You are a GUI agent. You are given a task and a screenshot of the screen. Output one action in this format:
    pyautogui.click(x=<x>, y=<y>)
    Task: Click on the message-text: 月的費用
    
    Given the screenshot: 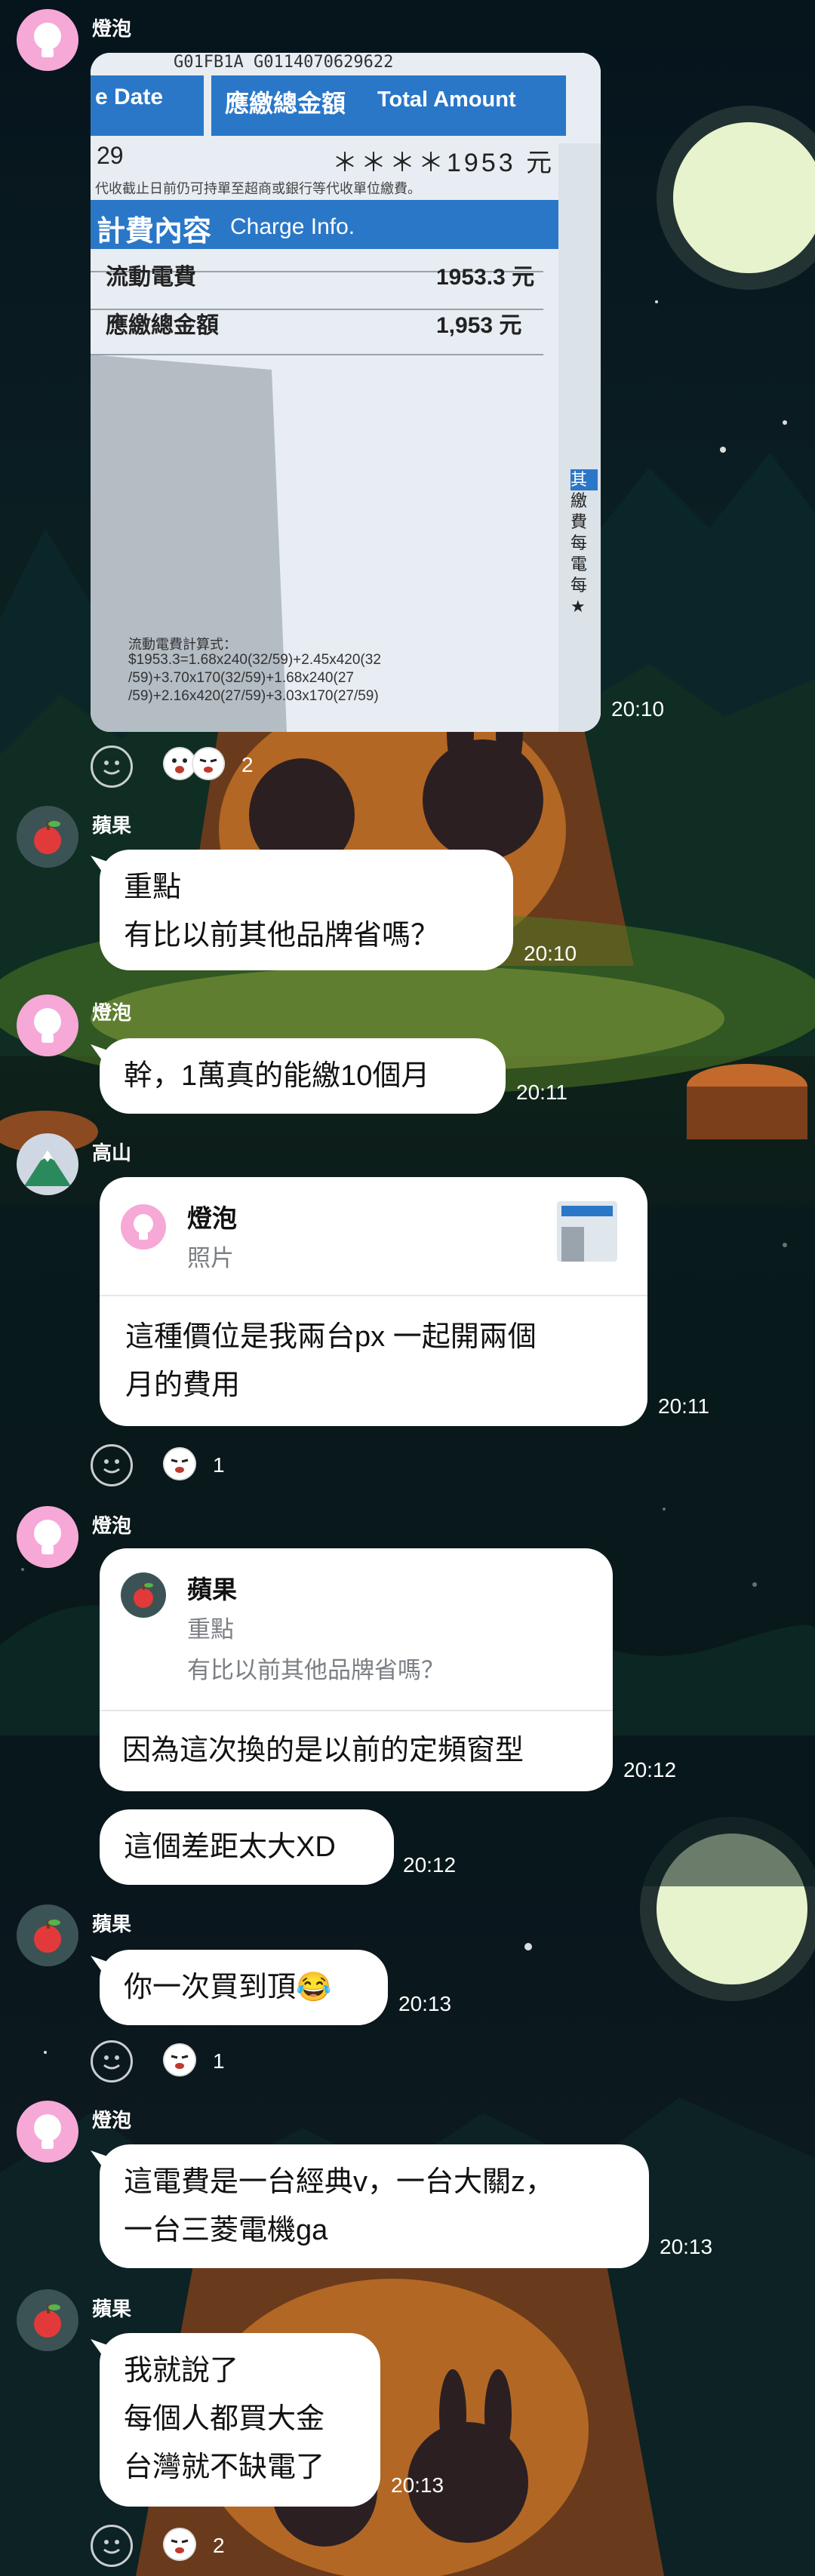 What is the action you would take?
    pyautogui.click(x=183, y=1385)
    